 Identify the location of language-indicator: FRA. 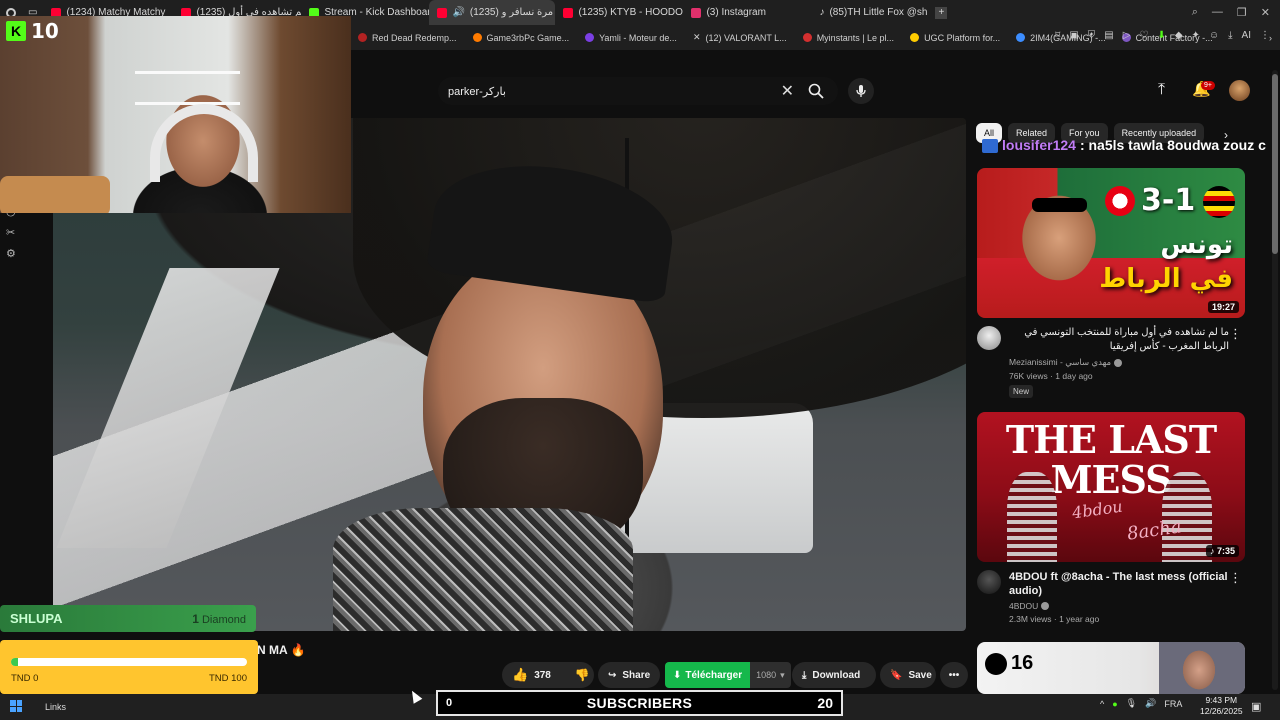
(1173, 704).